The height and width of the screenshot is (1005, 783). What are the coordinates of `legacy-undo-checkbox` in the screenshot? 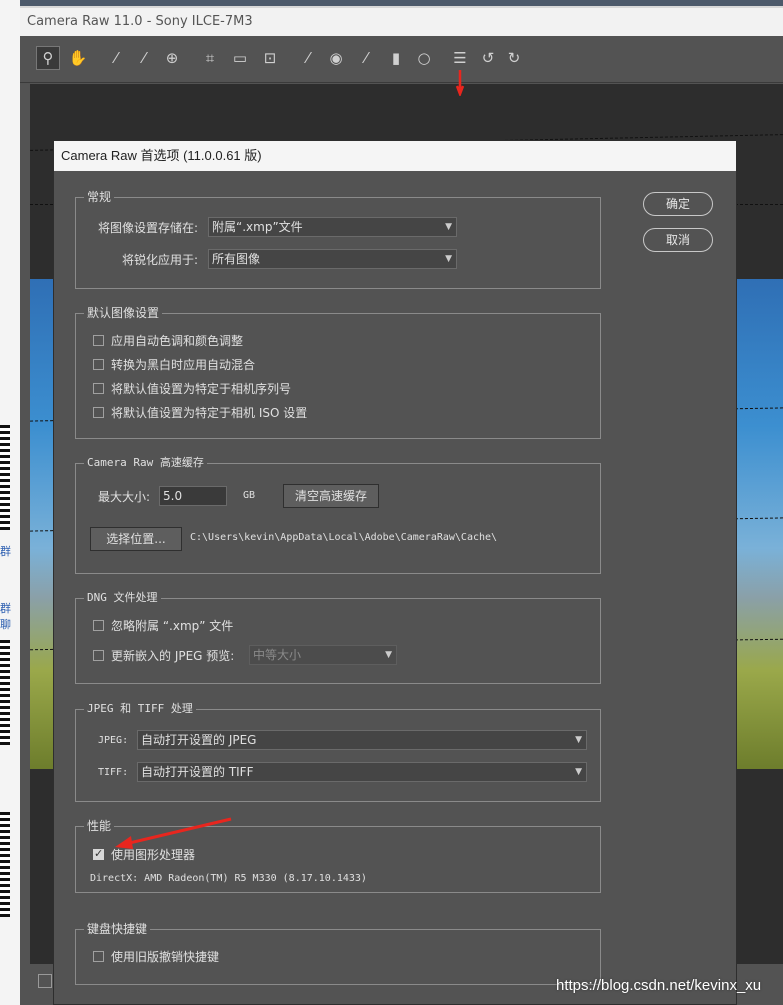 It's located at (98, 956).